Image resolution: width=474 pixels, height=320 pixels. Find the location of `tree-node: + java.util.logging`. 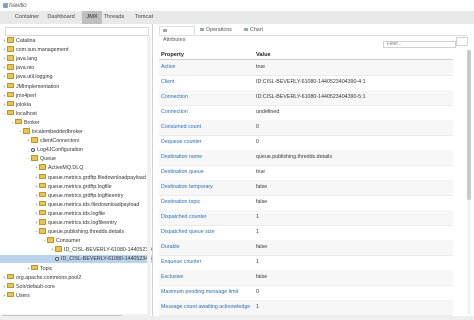

tree-node: + java.util.logging is located at coordinates (26, 77).